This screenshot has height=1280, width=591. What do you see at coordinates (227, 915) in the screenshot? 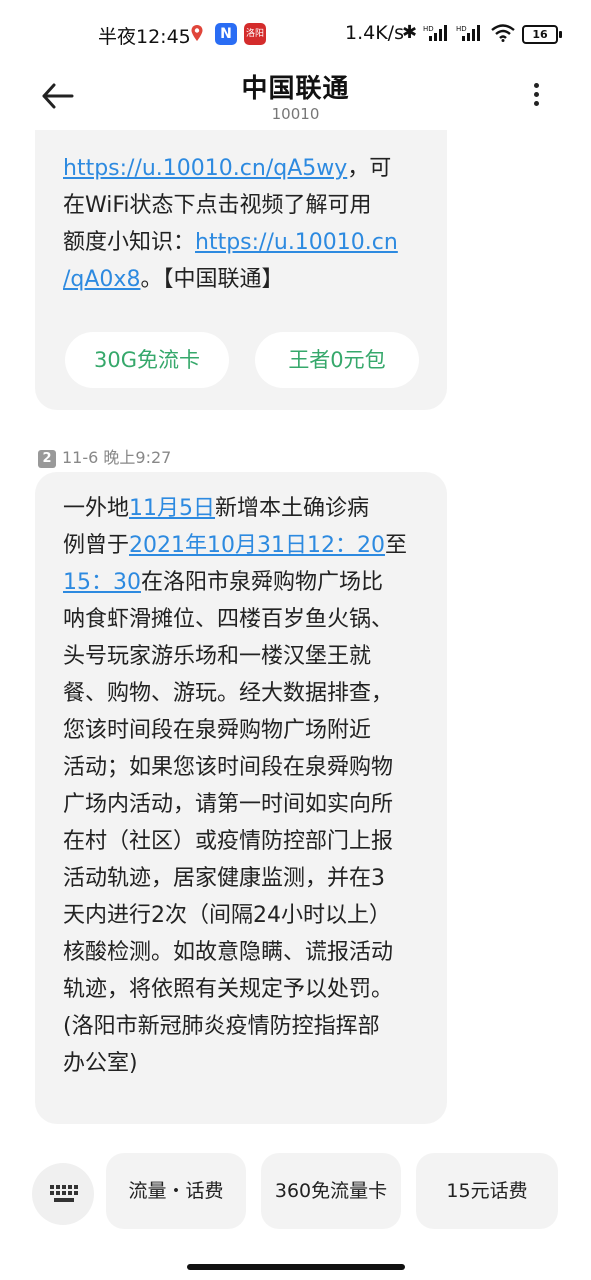
I see `message-line: 天内进行2次（间隔24小时以上）` at bounding box center [227, 915].